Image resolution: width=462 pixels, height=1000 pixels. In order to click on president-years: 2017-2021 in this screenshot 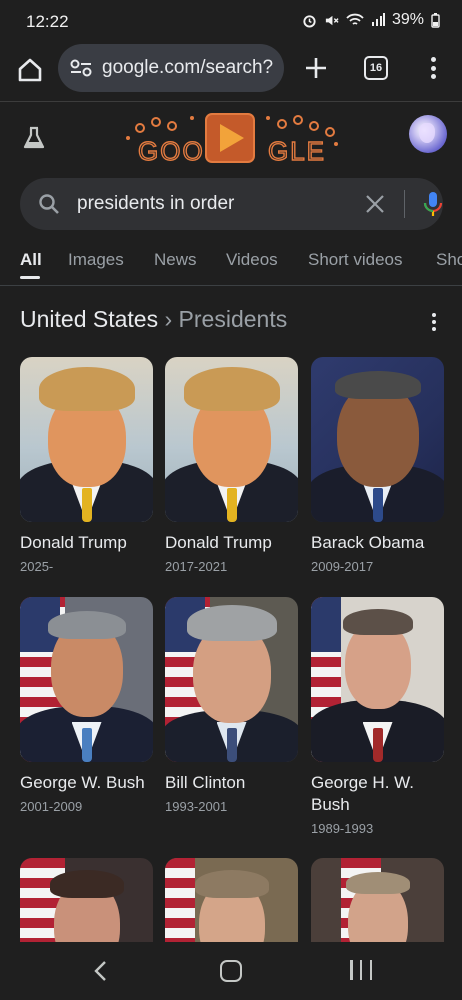, I will do `click(196, 566)`.